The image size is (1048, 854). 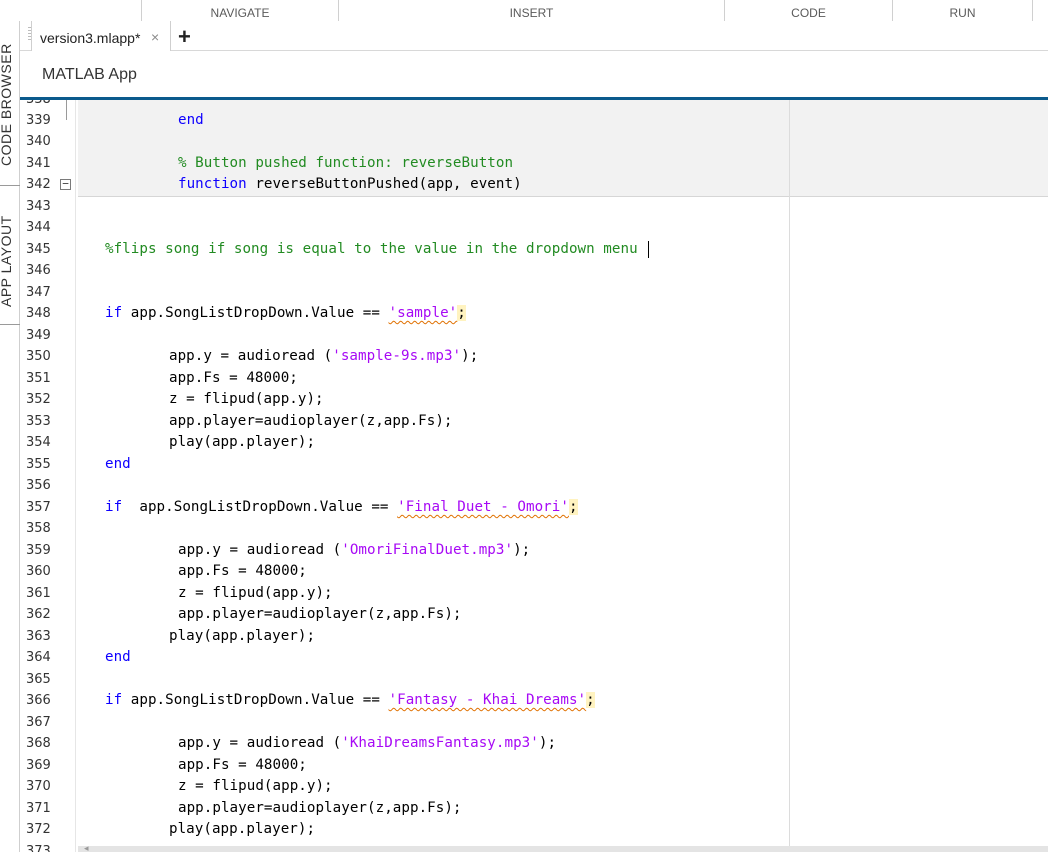 What do you see at coordinates (962, 10) in the screenshot?
I see `tab-run: RUN` at bounding box center [962, 10].